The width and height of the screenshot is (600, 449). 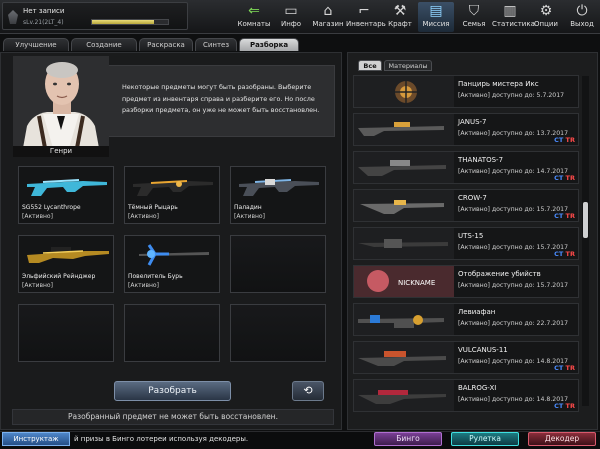 I want to click on item-name: THANATOS-7, so click(x=481, y=160).